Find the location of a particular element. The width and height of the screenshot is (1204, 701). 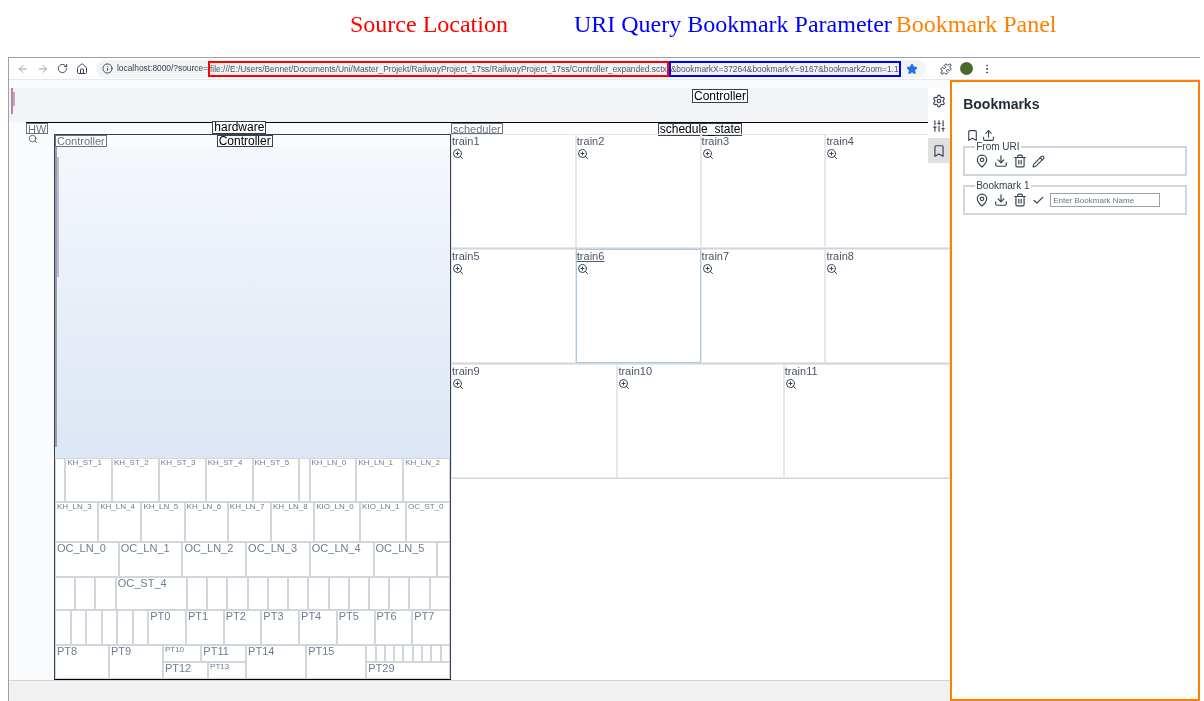

treemap-cell: PT9 is located at coordinates (135, 662).